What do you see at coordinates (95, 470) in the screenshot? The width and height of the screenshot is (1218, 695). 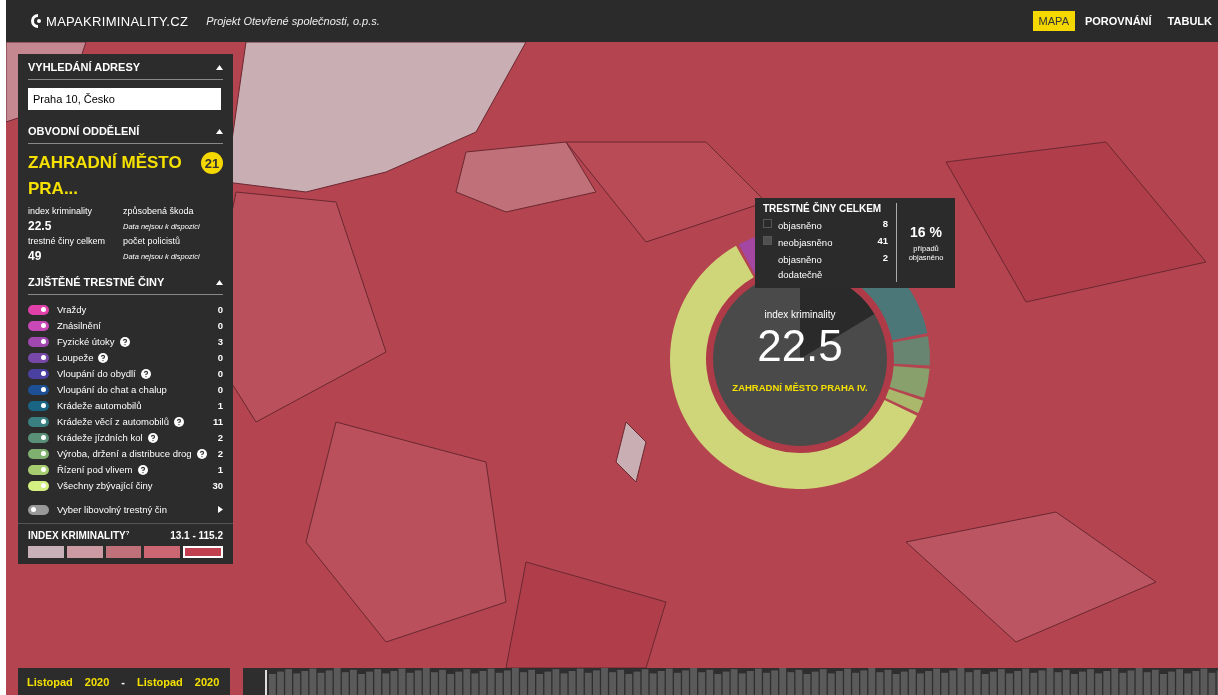 I see `crime-label: Řízení pod vlivem` at bounding box center [95, 470].